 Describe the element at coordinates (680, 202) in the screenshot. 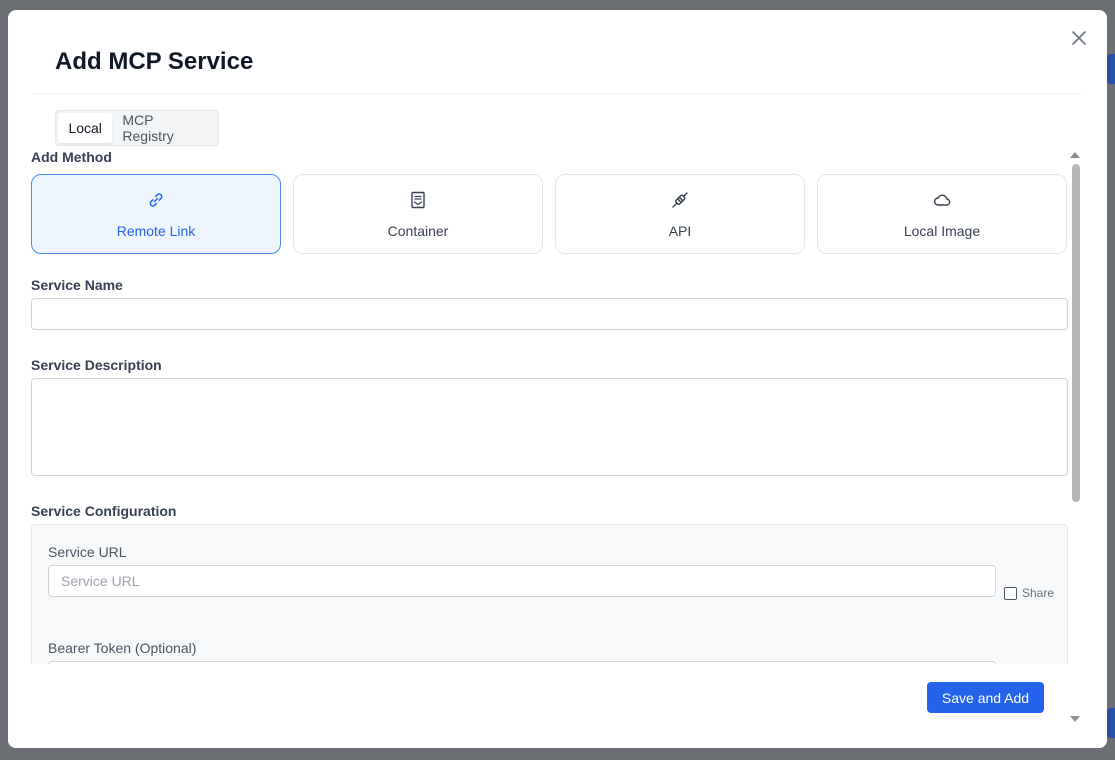

I see `plug-icon` at that location.